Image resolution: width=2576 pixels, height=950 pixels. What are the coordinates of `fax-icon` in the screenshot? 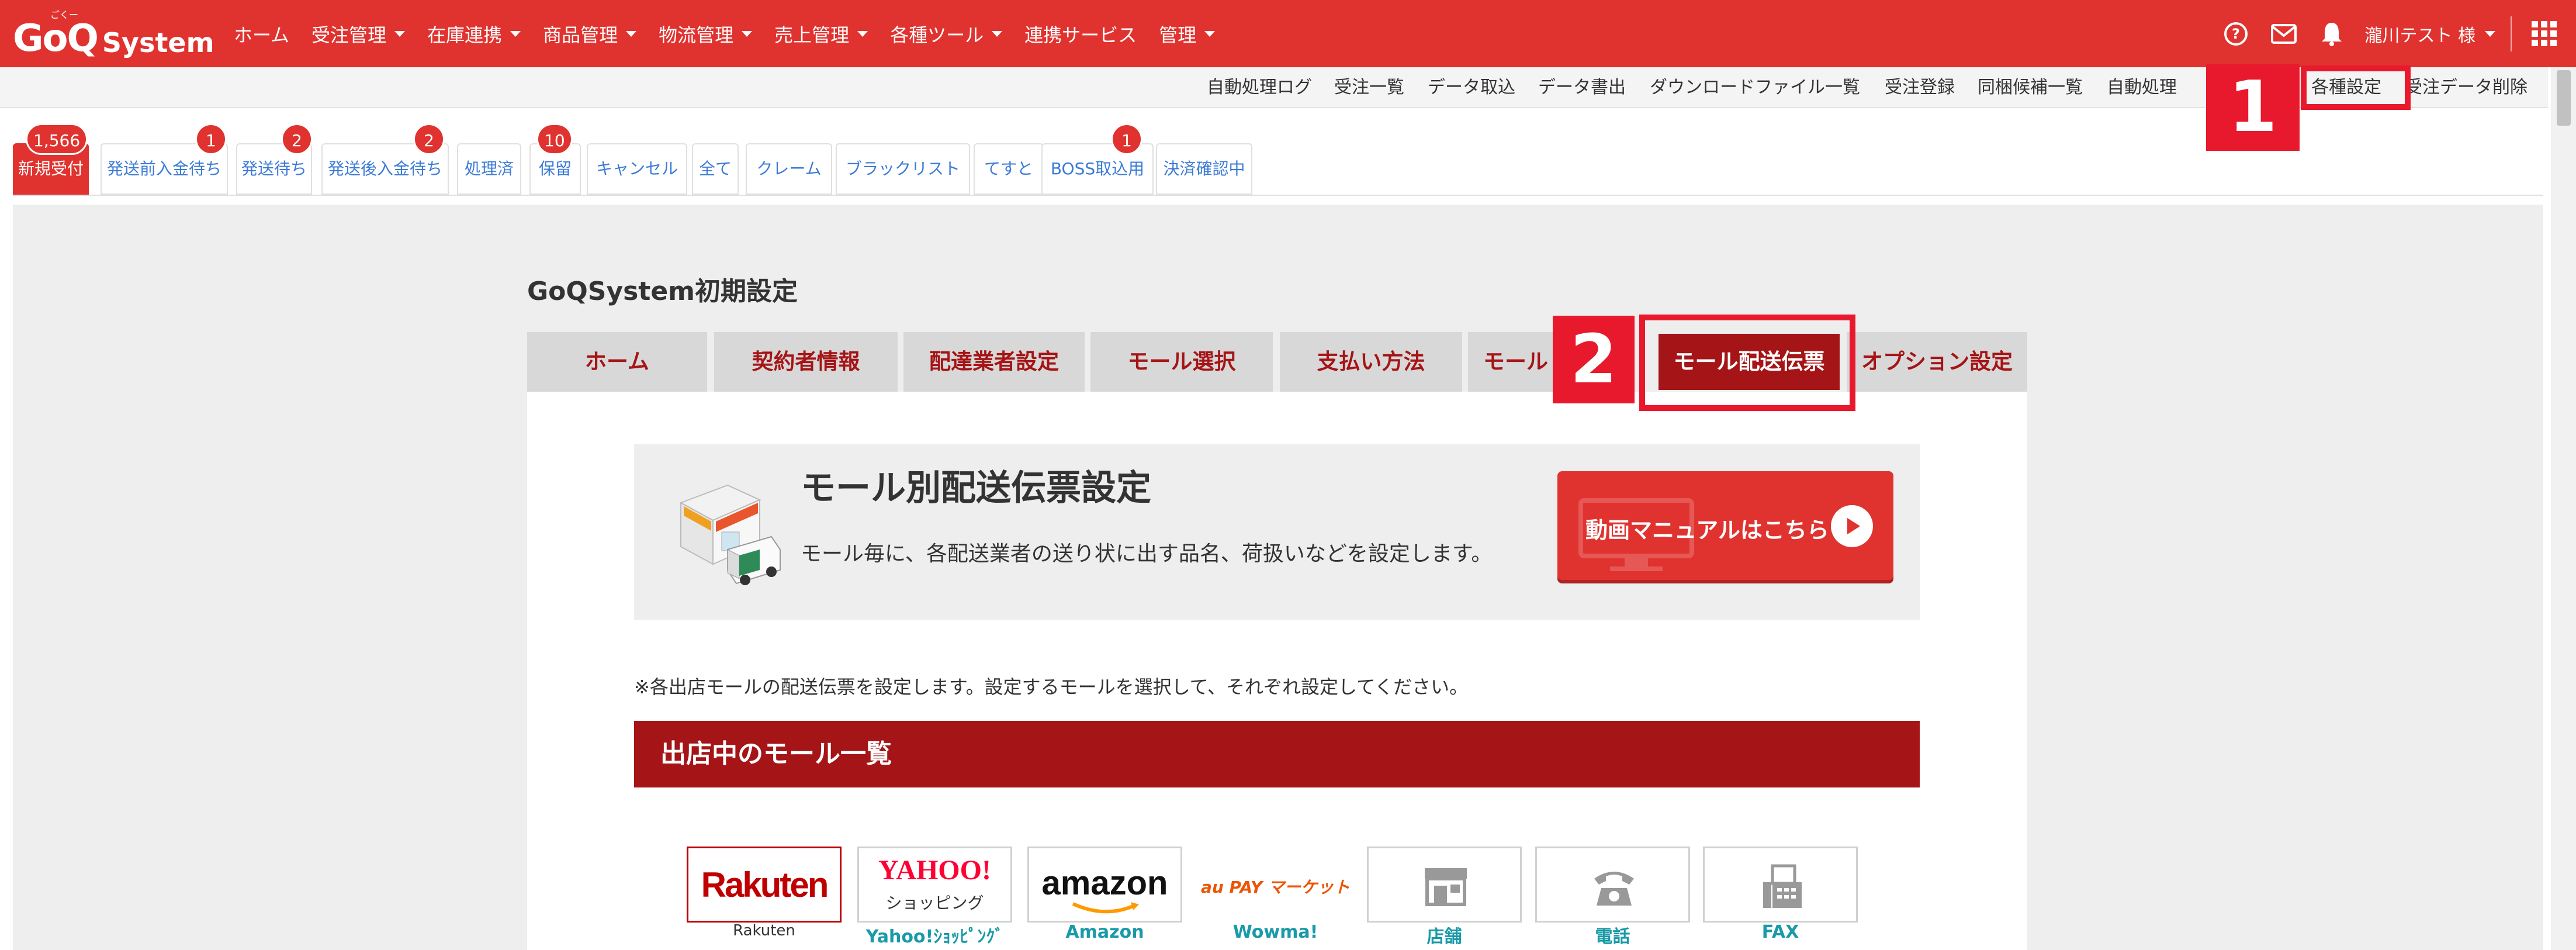 It's located at (1783, 886).